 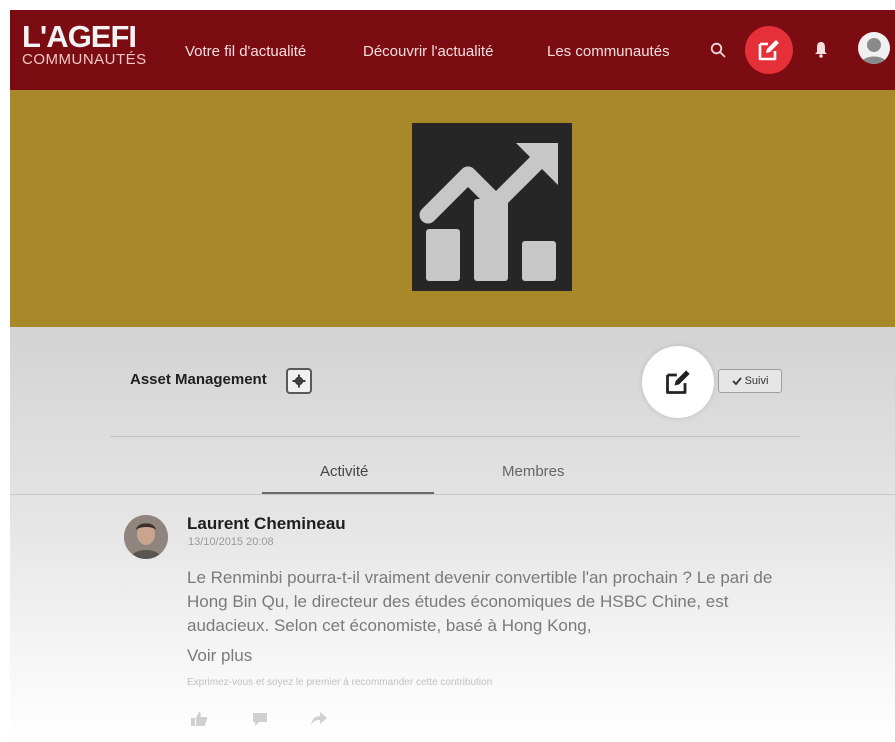 I want to click on community-settings-button, so click(x=299, y=381).